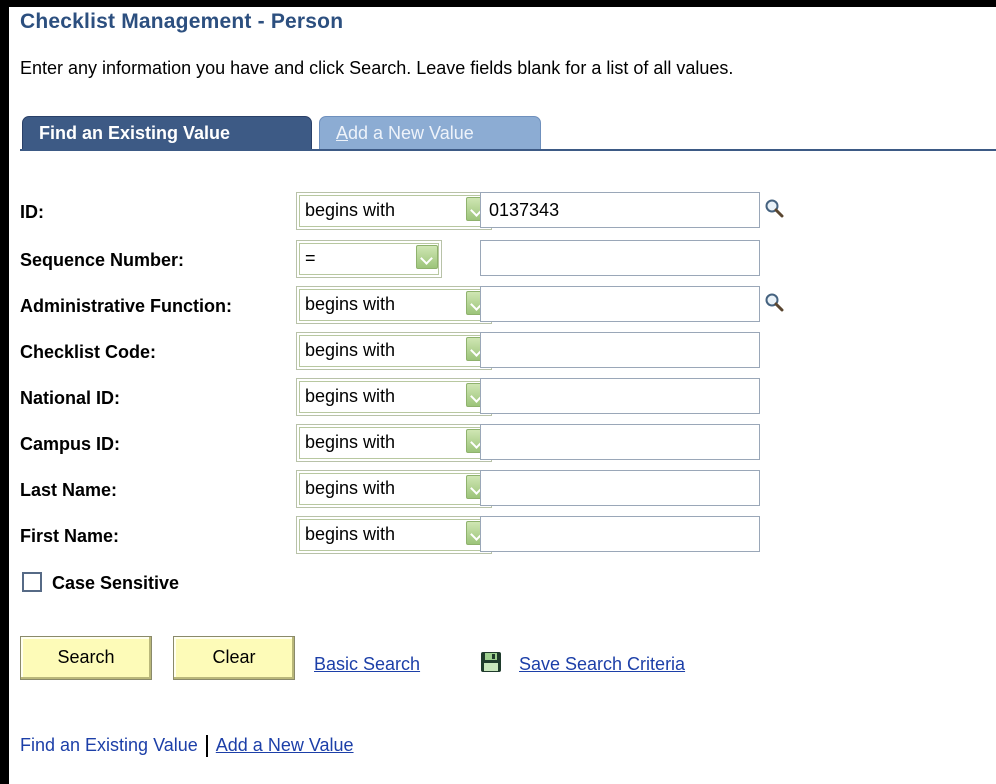  What do you see at coordinates (32, 212) in the screenshot?
I see `field-label: ID:` at bounding box center [32, 212].